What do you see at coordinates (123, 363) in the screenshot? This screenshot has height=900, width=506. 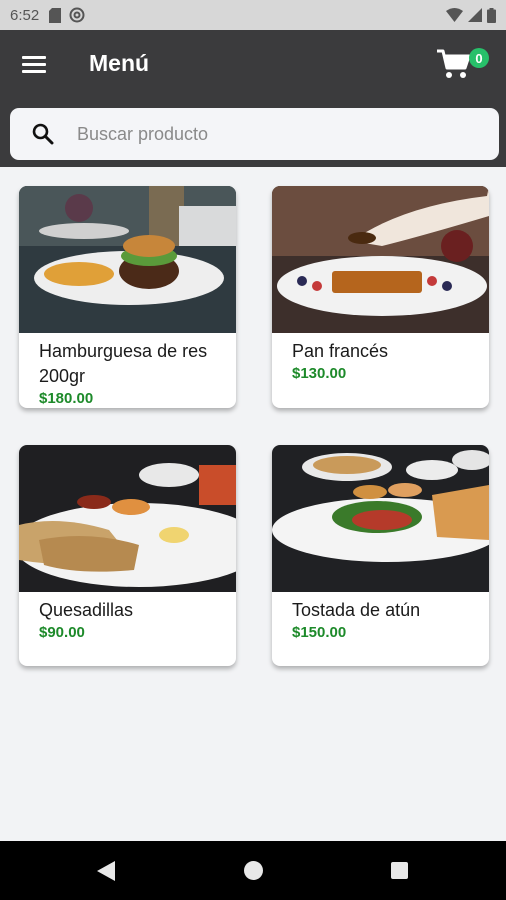 I see `product-name: Hamburguesa de res 200gr` at bounding box center [123, 363].